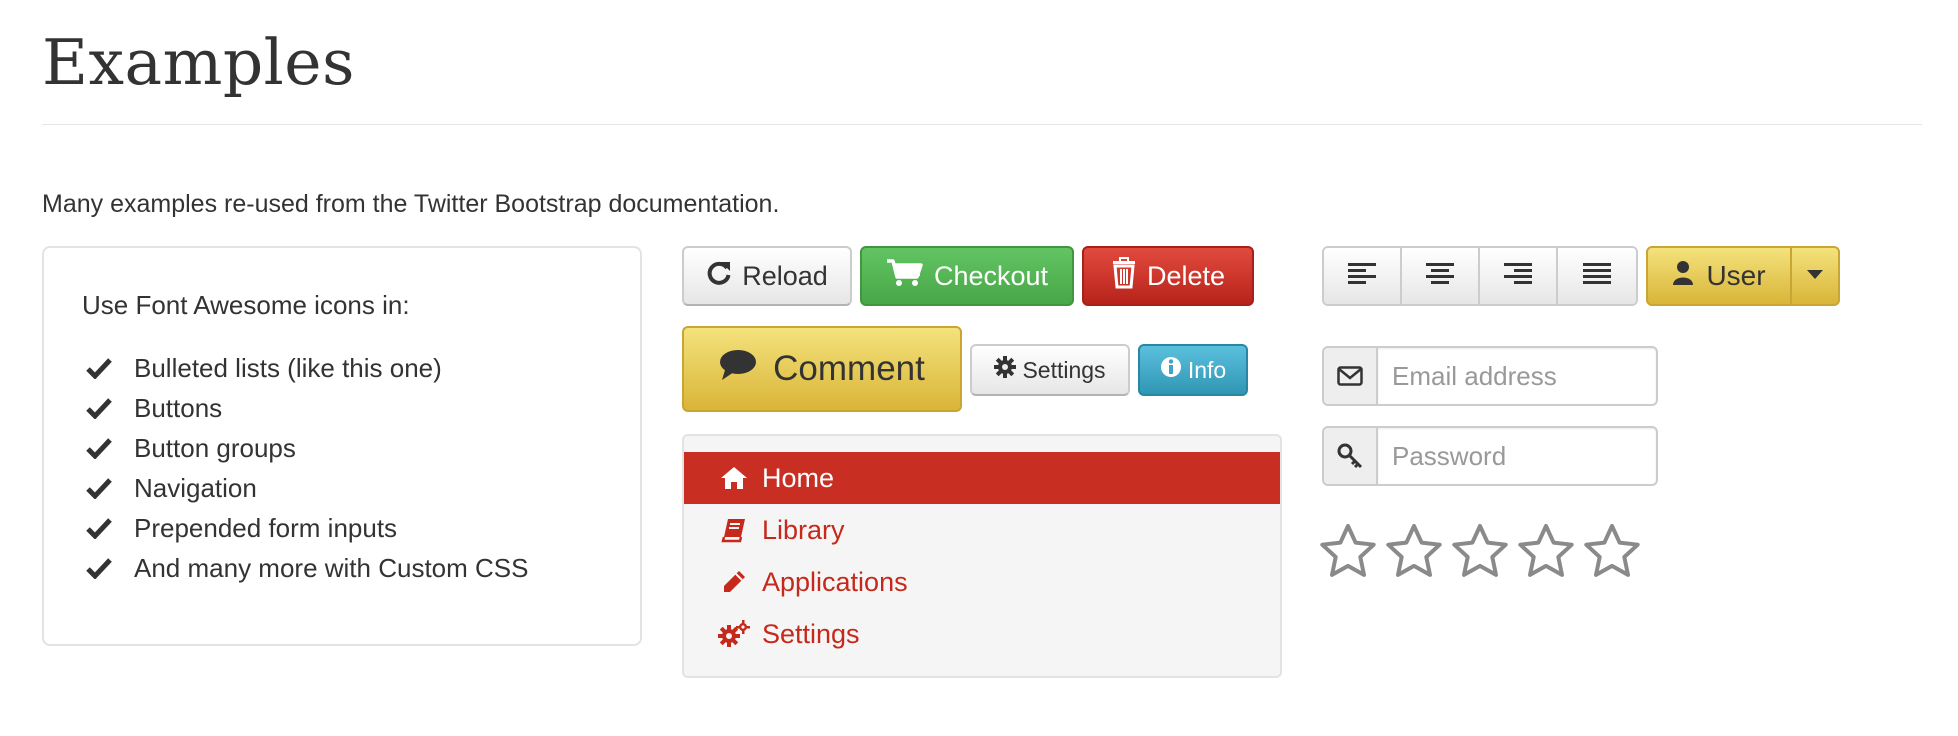 The image size is (1958, 736). I want to click on reload-button: Reload, so click(767, 276).